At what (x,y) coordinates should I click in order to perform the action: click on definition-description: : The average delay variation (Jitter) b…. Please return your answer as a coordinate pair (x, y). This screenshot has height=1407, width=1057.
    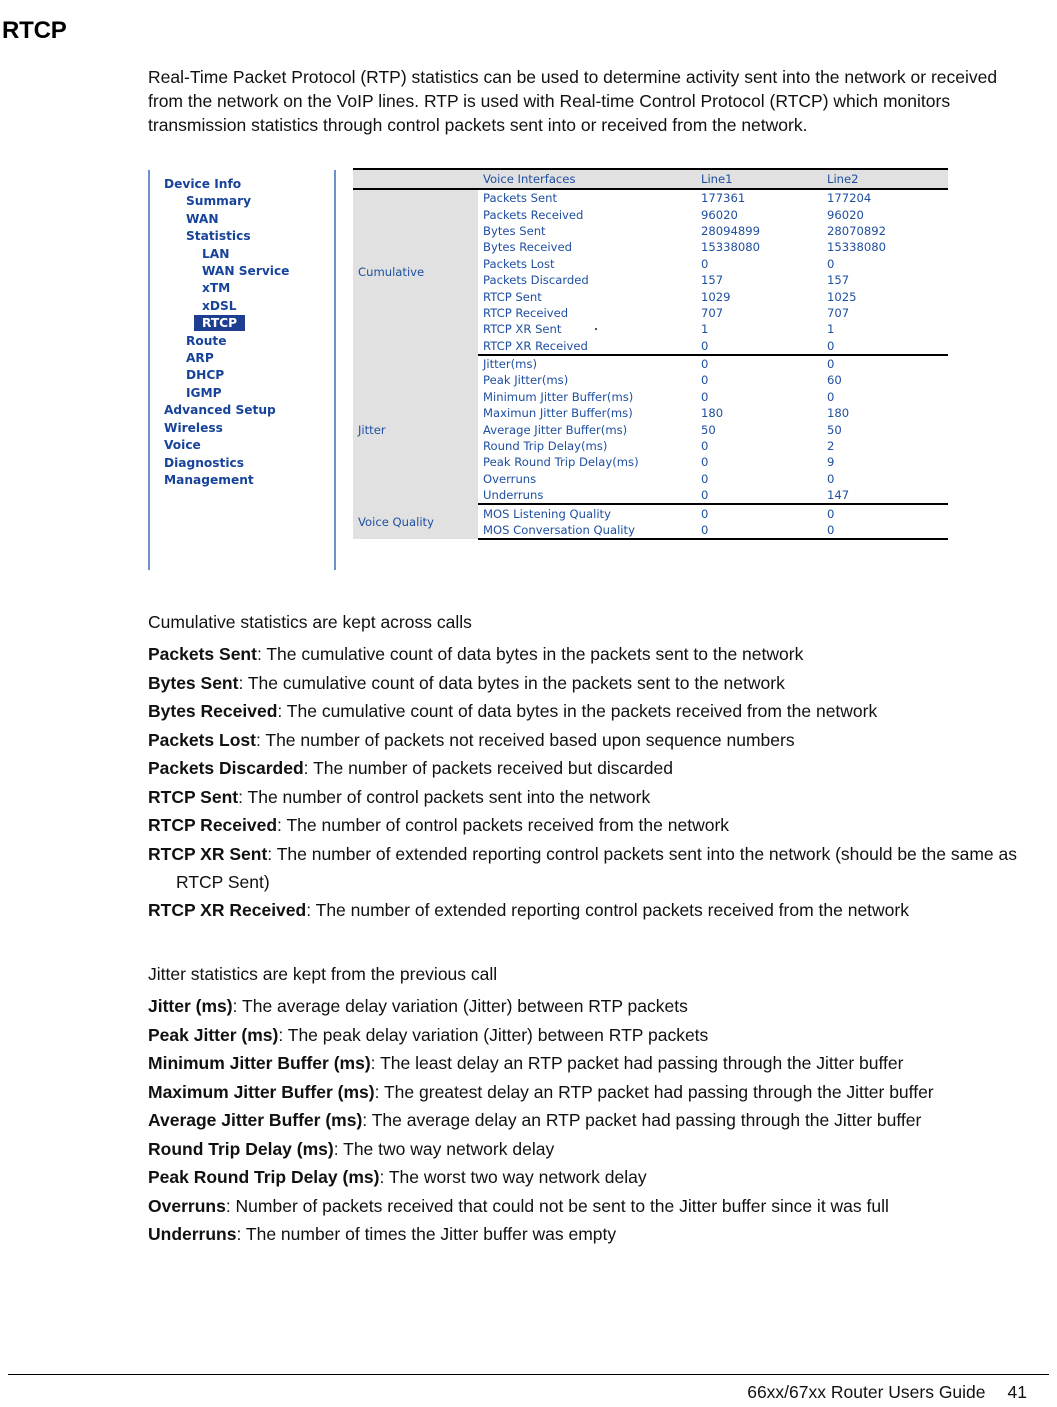
    Looking at the image, I should click on (460, 1006).